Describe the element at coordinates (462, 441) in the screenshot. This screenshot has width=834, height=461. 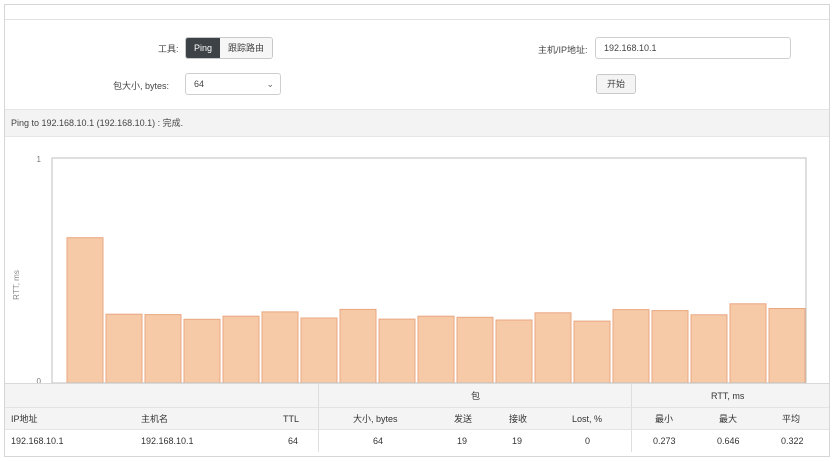
I see `sent-cell: 19` at that location.